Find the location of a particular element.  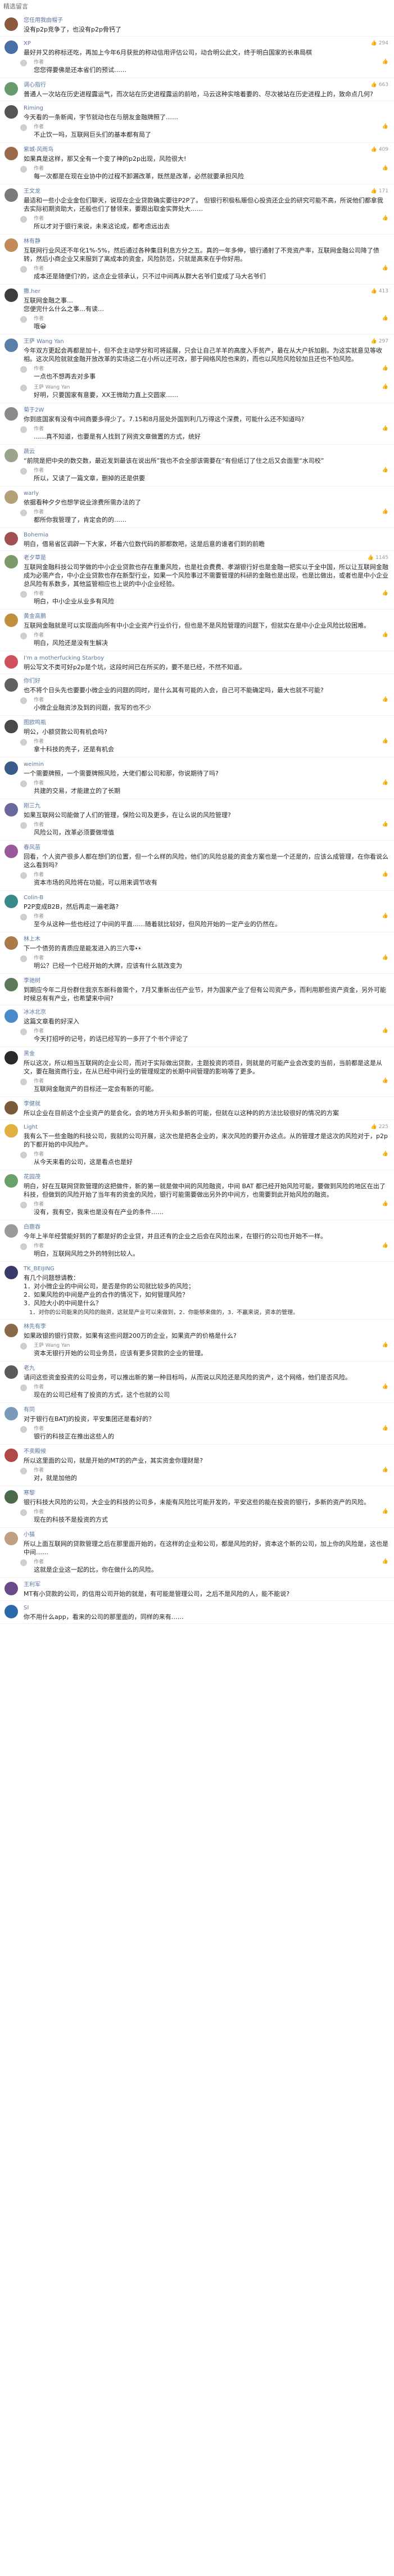

commenter-name: 黑金 is located at coordinates (206, 1054).